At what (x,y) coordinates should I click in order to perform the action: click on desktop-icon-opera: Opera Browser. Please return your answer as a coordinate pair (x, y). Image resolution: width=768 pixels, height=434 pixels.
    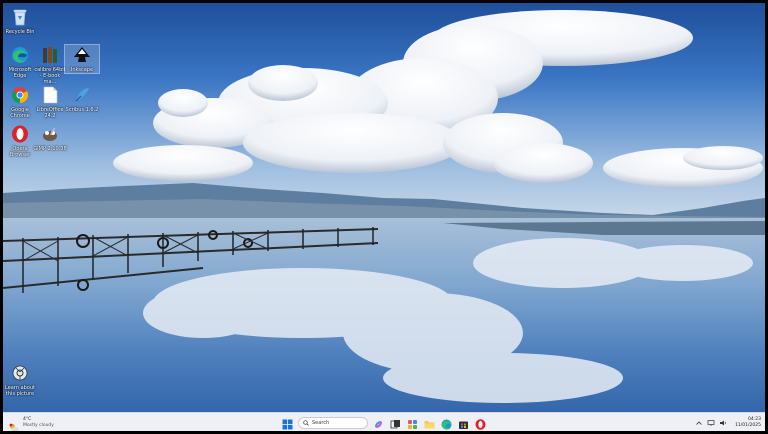
    Looking at the image, I should click on (20, 141).